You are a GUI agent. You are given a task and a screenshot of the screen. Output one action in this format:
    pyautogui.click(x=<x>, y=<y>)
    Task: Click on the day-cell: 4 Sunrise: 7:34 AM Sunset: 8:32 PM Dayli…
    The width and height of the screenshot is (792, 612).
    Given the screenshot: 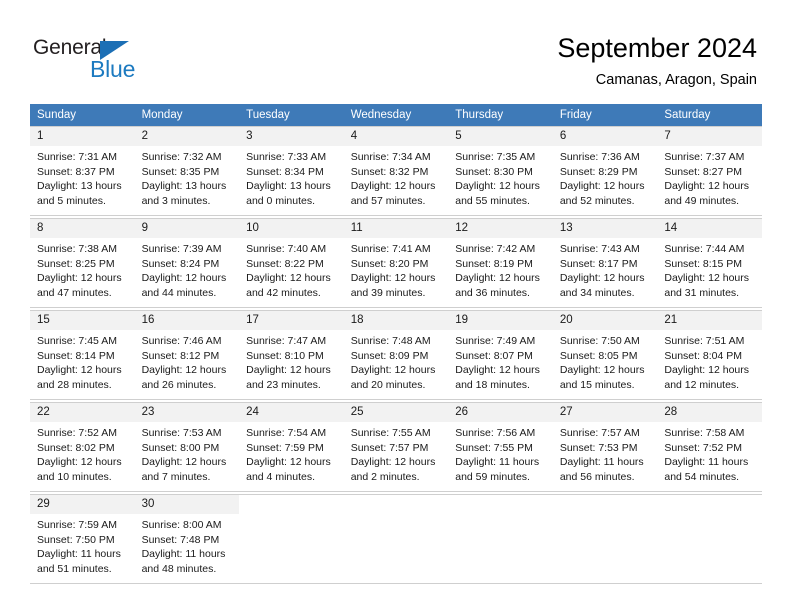 What is the action you would take?
    pyautogui.click(x=396, y=171)
    